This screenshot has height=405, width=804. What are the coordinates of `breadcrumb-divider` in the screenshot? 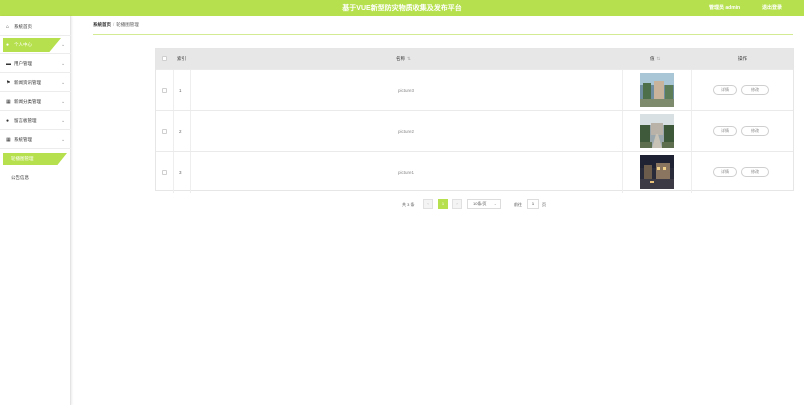 It's located at (443, 34).